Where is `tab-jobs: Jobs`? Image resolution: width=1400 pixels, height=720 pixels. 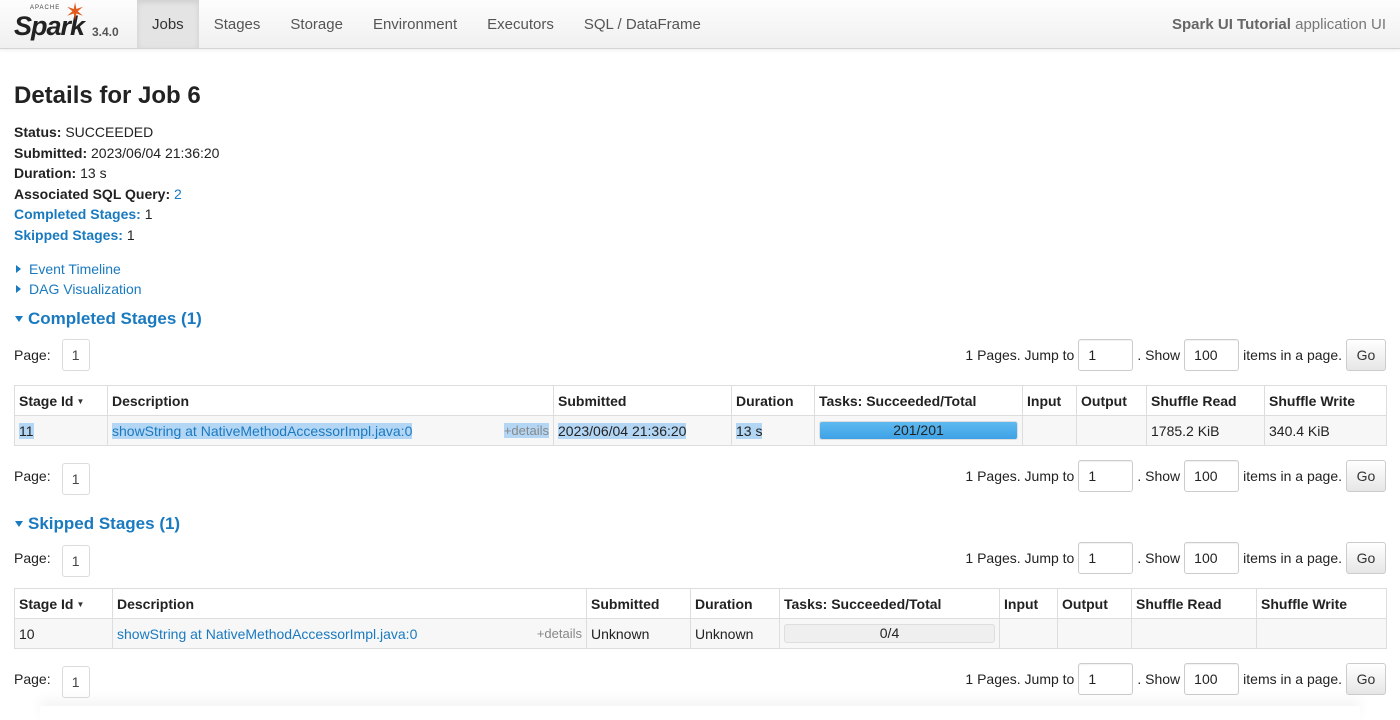 tab-jobs: Jobs is located at coordinates (168, 24).